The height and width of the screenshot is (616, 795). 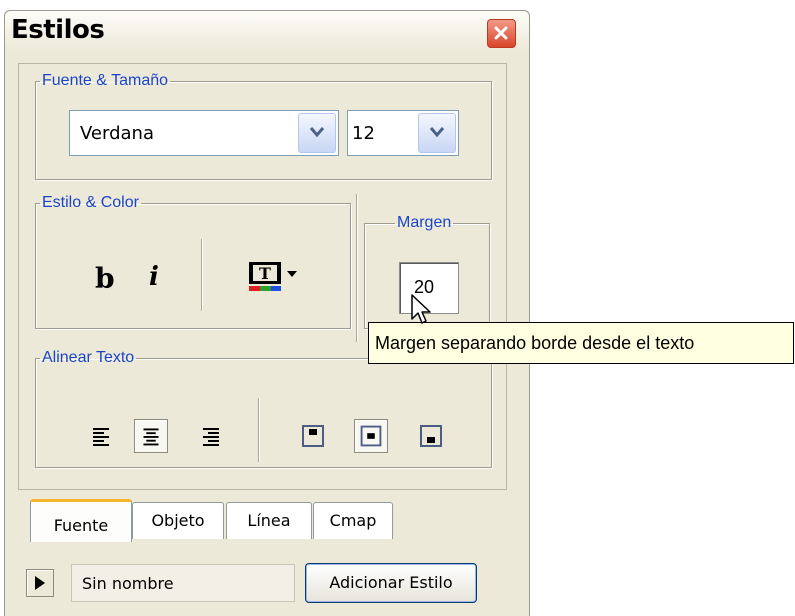 I want to click on text-color-button: T, so click(x=275, y=277).